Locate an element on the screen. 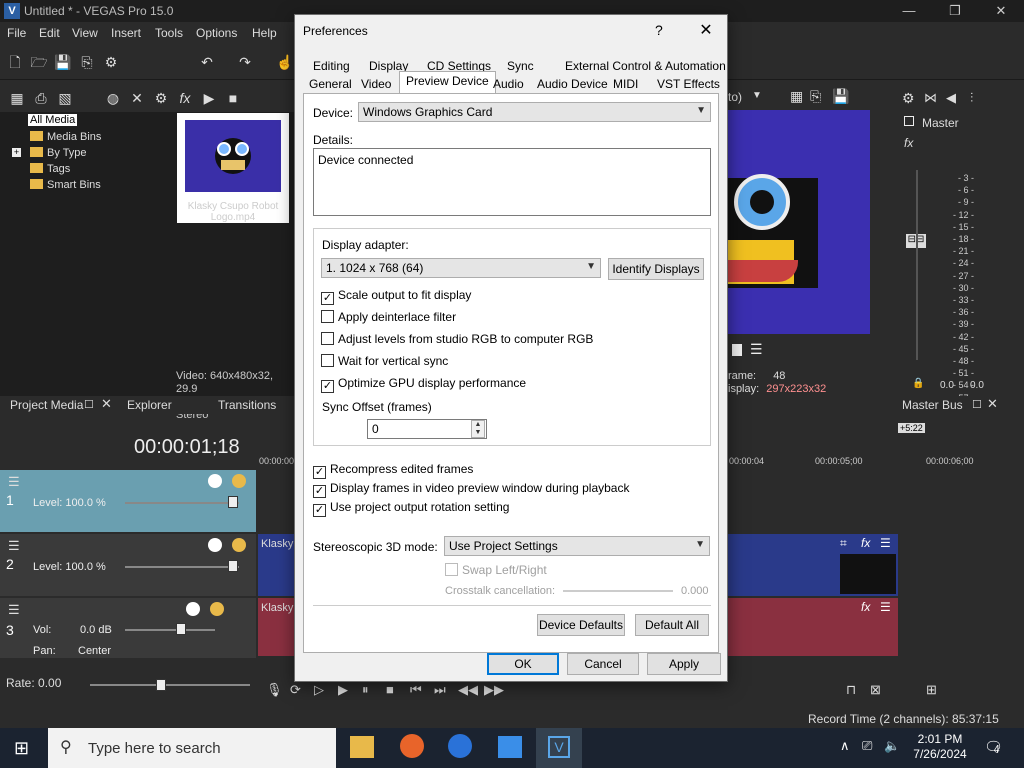  taskbar-search: ⚲ Type here to search is located at coordinates (192, 748).